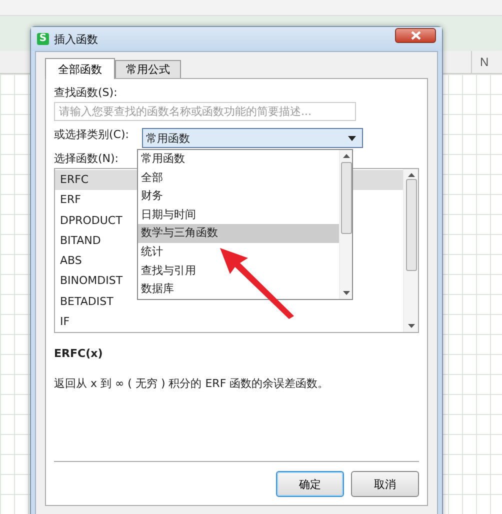  I want to click on dropdown-option: 常用函数, so click(238, 159).